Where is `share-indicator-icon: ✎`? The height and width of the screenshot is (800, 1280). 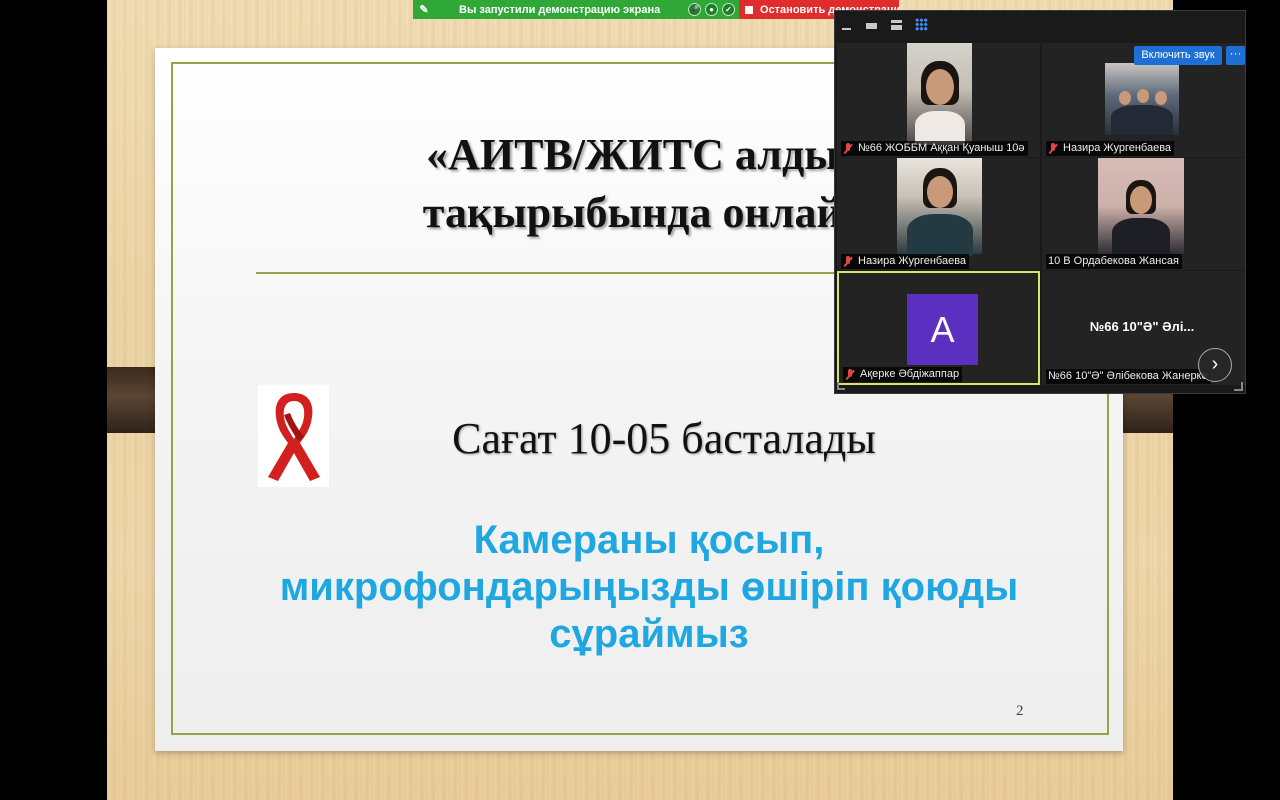
share-indicator-icon: ✎ is located at coordinates (424, 10).